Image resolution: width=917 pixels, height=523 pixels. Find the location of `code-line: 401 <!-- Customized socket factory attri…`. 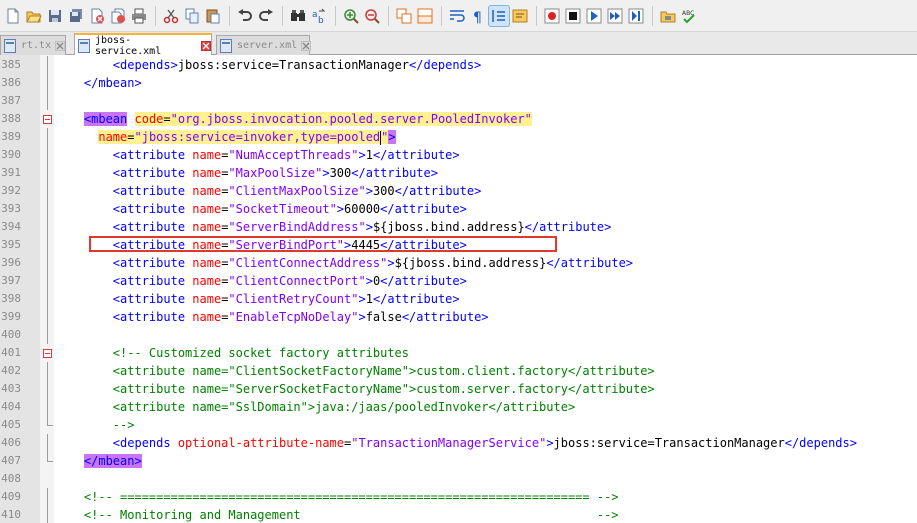

code-line: 401 <!-- Customized socket factory attri… is located at coordinates (458, 353).